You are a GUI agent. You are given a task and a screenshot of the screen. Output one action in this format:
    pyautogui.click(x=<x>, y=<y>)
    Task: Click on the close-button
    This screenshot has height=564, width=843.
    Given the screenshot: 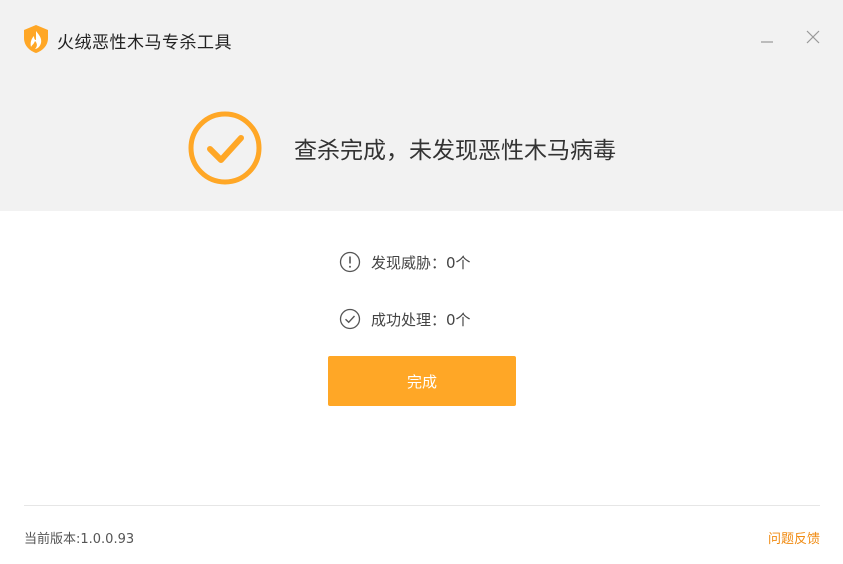 What is the action you would take?
    pyautogui.click(x=813, y=37)
    